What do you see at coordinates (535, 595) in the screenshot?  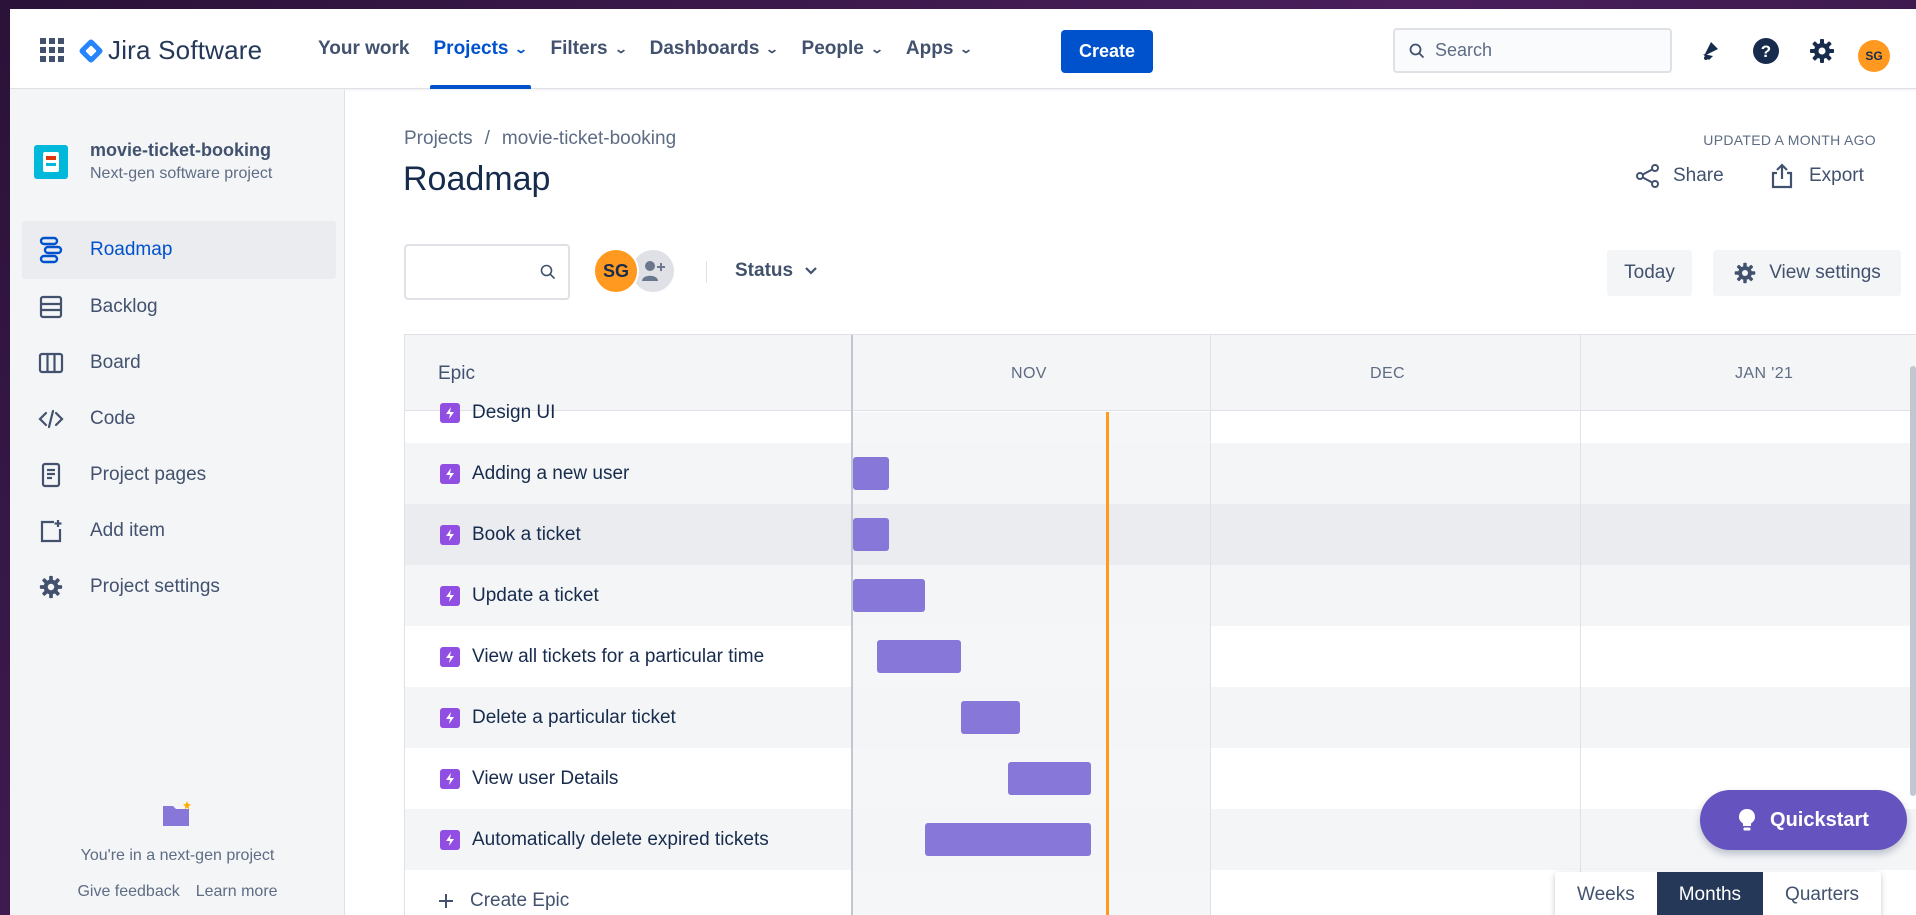 I see `epic-label: Update a ticket` at bounding box center [535, 595].